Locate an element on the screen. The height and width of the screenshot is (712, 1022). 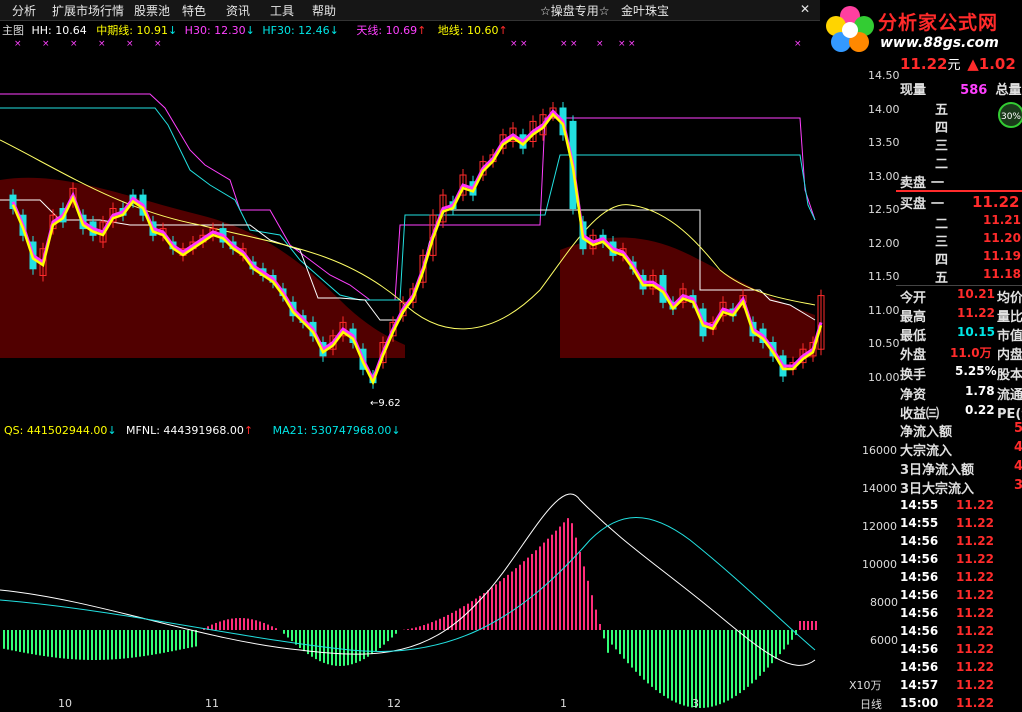
volume-tick: 12000 is located at coordinates (879, 526).